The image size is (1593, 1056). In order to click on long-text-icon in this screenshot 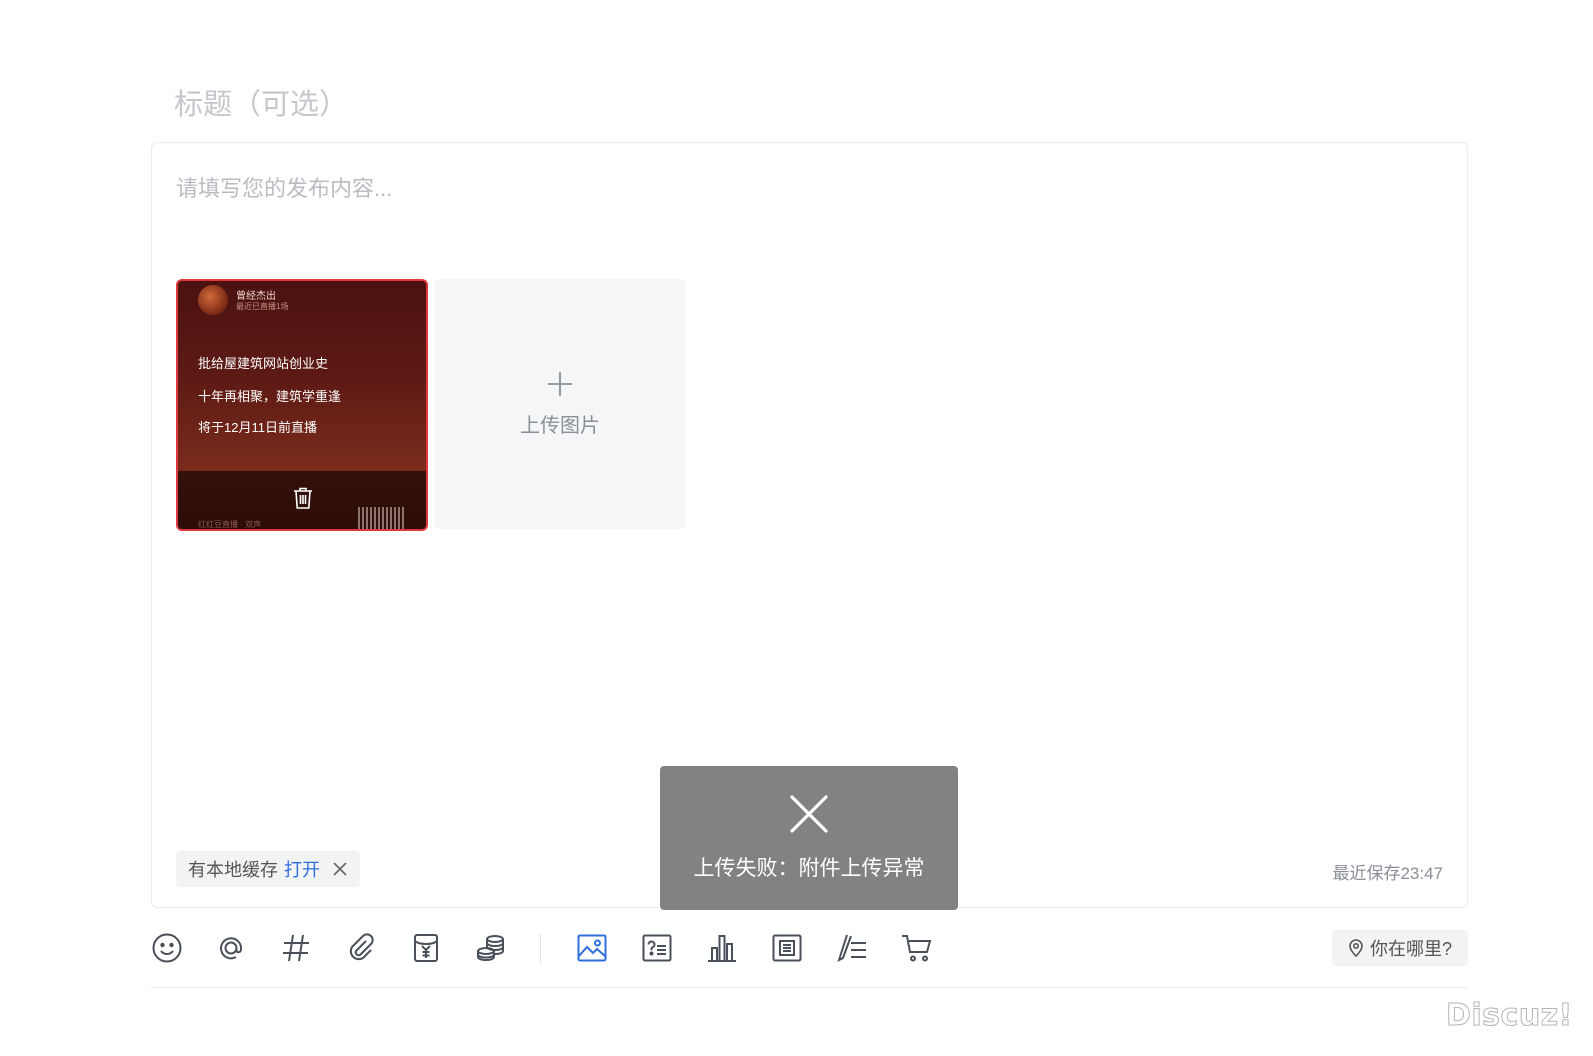, I will do `click(852, 948)`.